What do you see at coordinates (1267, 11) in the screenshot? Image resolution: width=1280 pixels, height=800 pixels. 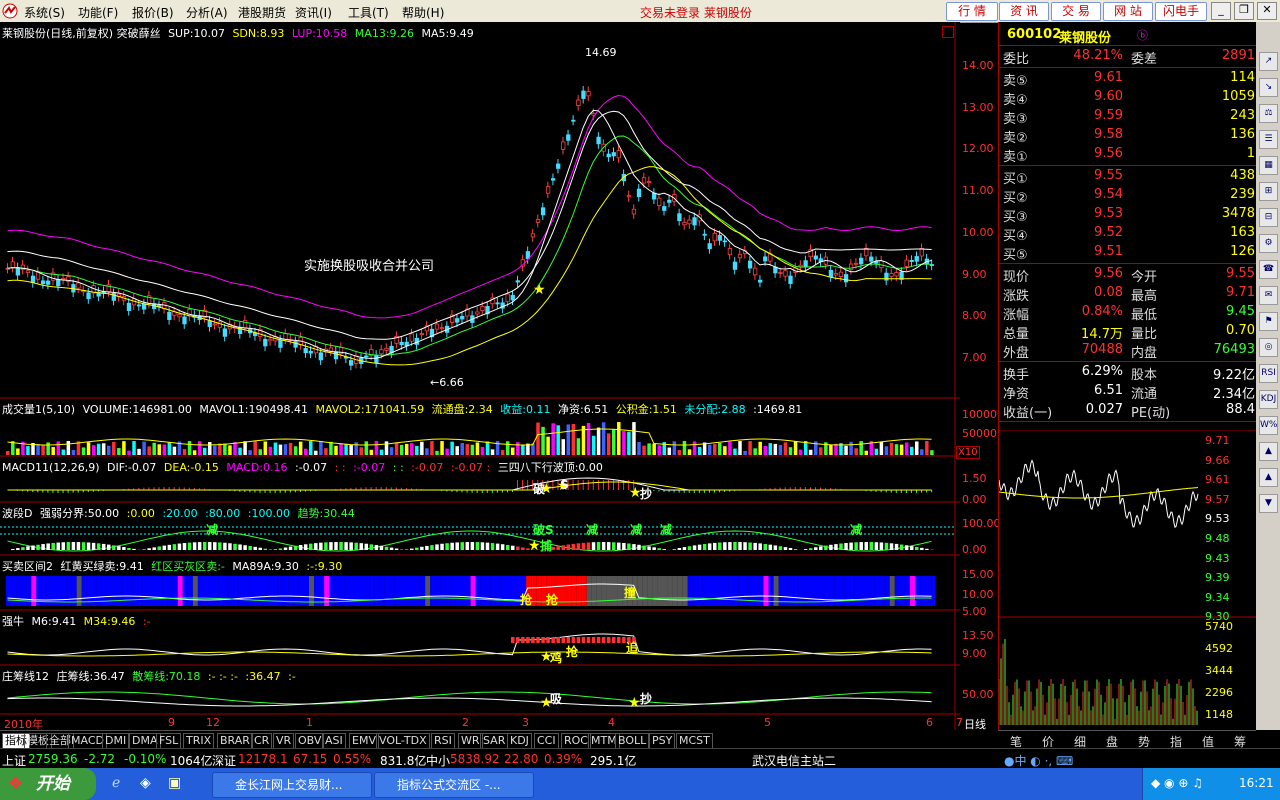 I see `close-icon: ✕` at bounding box center [1267, 11].